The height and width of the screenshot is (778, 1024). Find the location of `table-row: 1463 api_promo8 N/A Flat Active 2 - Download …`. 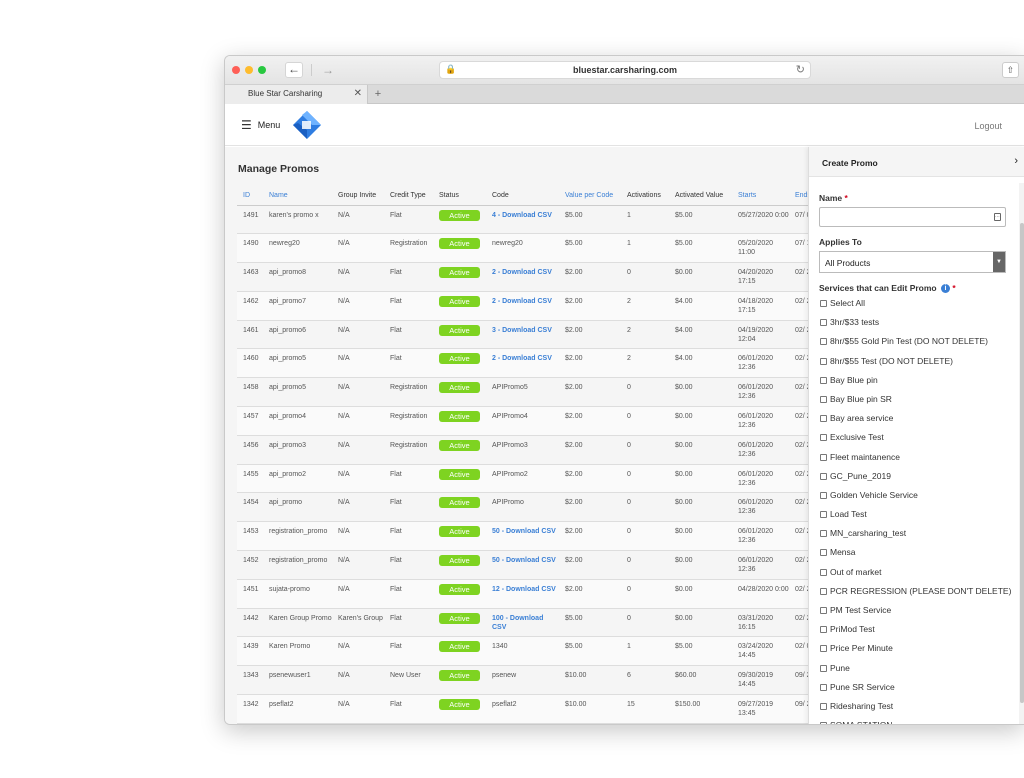

table-row: 1463 api_promo8 N/A Flat Active 2 - Download … is located at coordinates (522, 277).